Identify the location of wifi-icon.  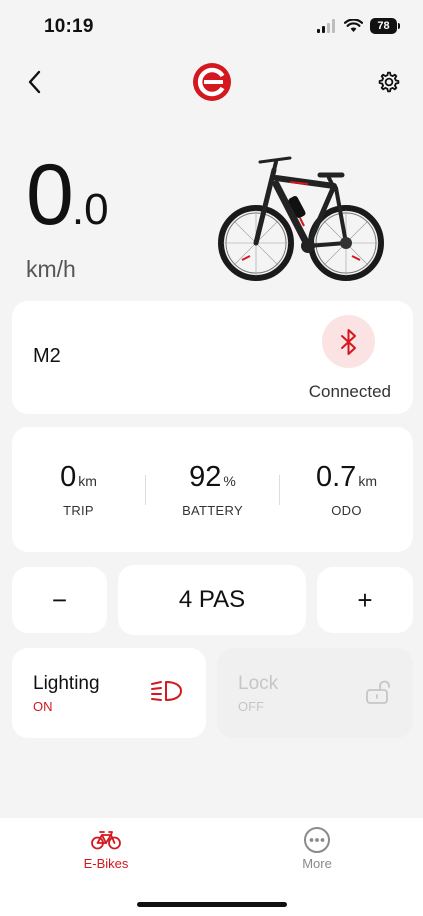
(353, 25).